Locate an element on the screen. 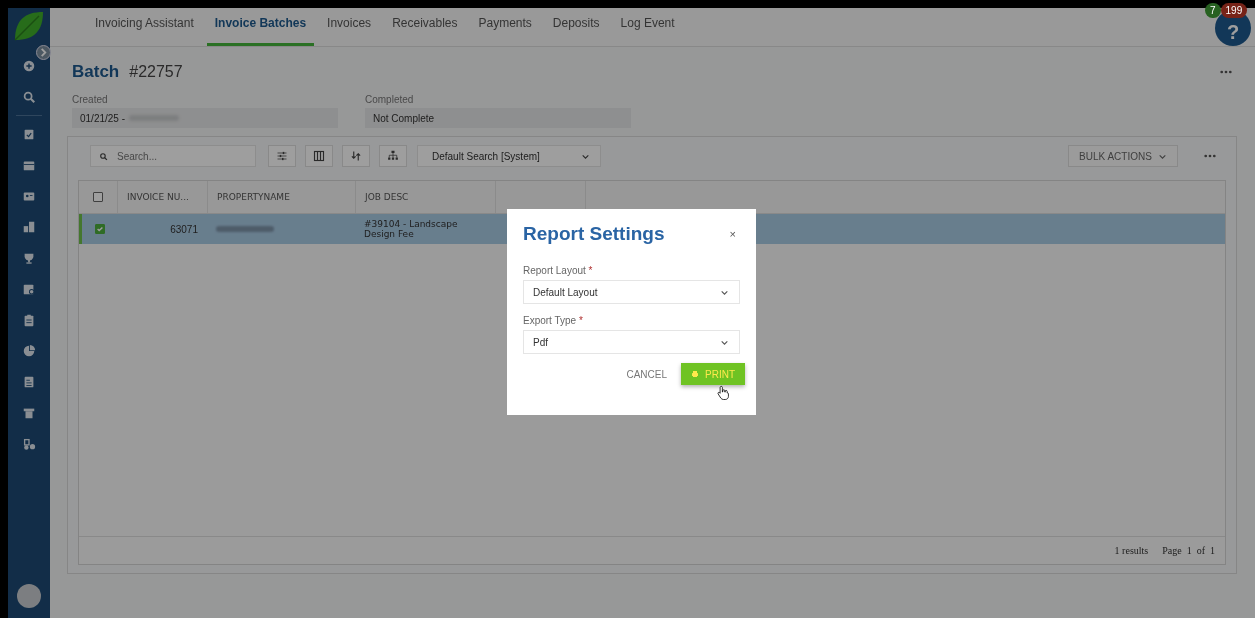  field-label: Created is located at coordinates (90, 99).